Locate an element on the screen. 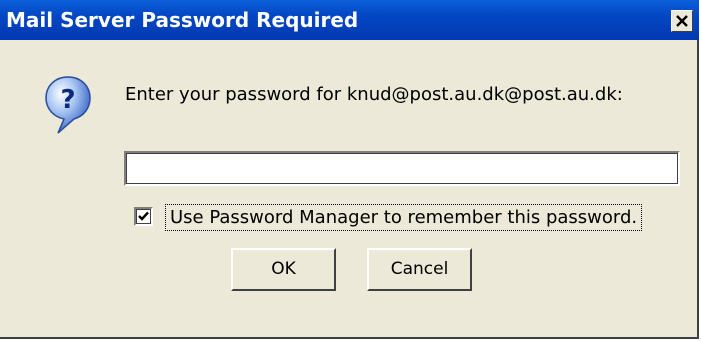 The height and width of the screenshot is (341, 701). remember-password-checkbox is located at coordinates (143, 216).